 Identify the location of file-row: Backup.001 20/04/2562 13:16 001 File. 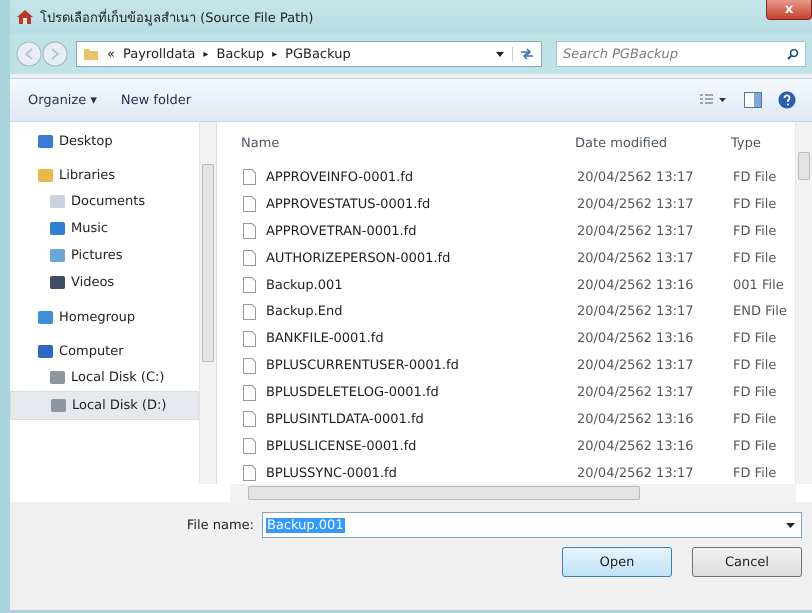
(506, 285).